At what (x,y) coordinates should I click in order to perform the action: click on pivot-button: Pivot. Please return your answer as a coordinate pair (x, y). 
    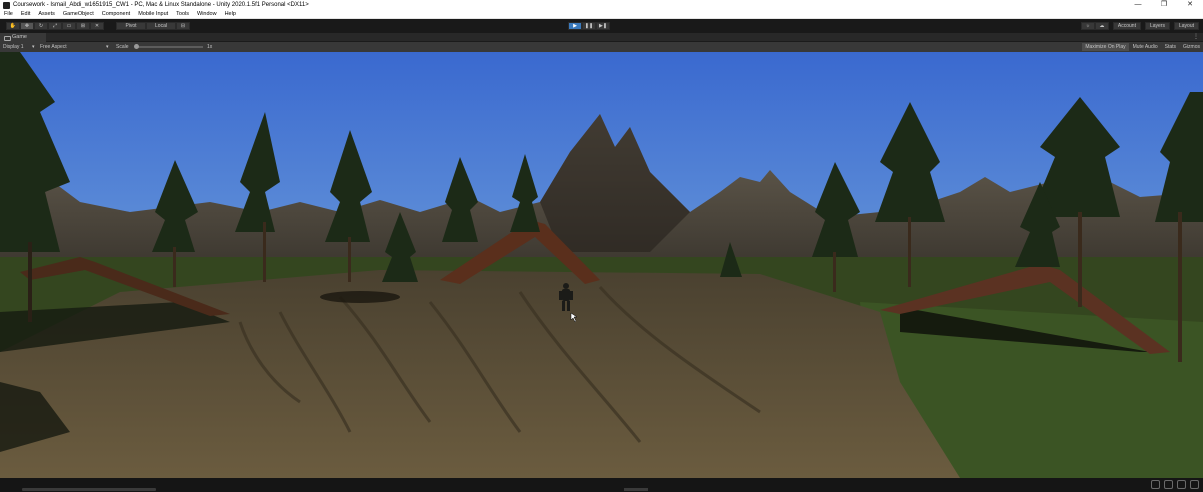
    Looking at the image, I should click on (131, 26).